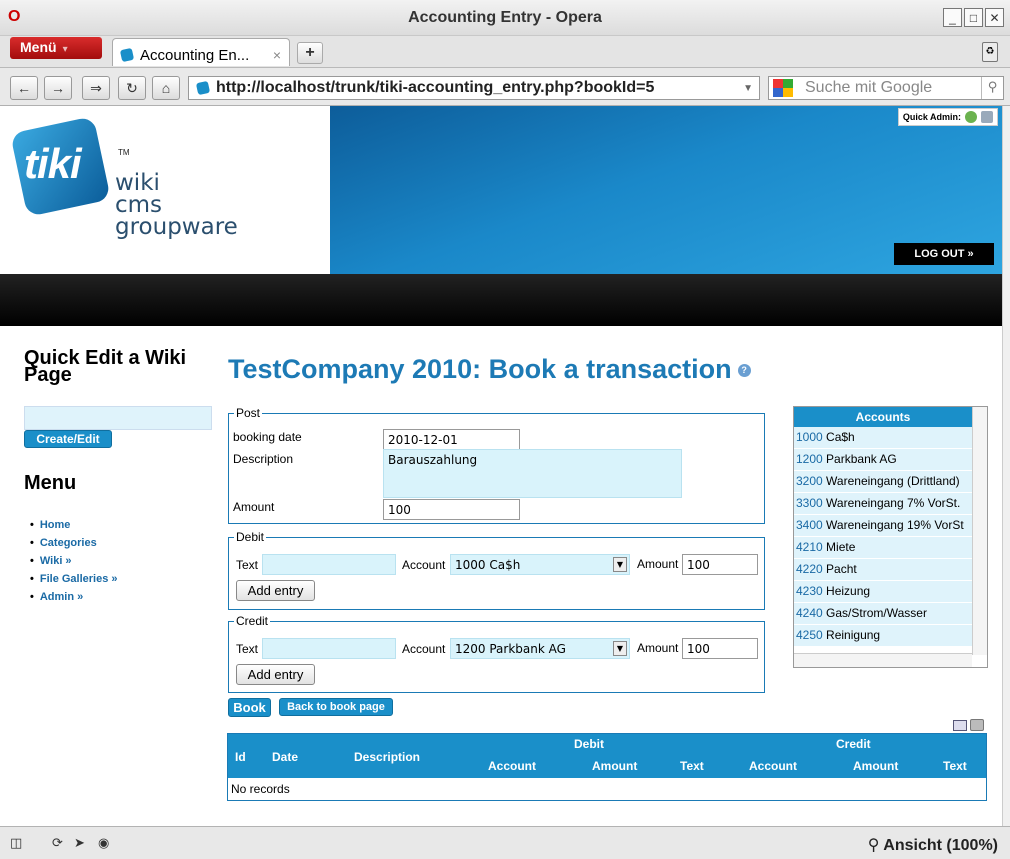 This screenshot has width=1010, height=859. Describe the element at coordinates (275, 674) in the screenshot. I see `credit-add-entry-button: Add entry` at that location.